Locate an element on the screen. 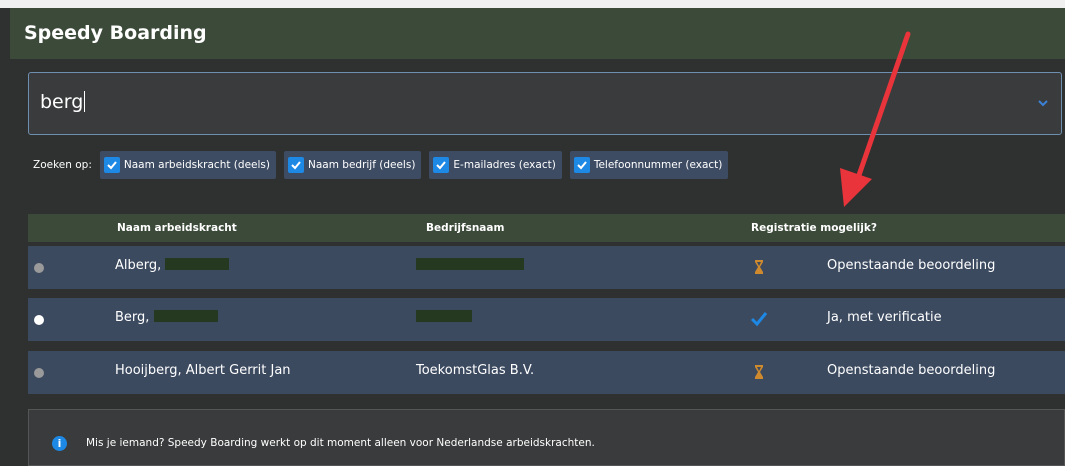 The width and height of the screenshot is (1065, 466). app-title: Speedy Boarding is located at coordinates (115, 33).